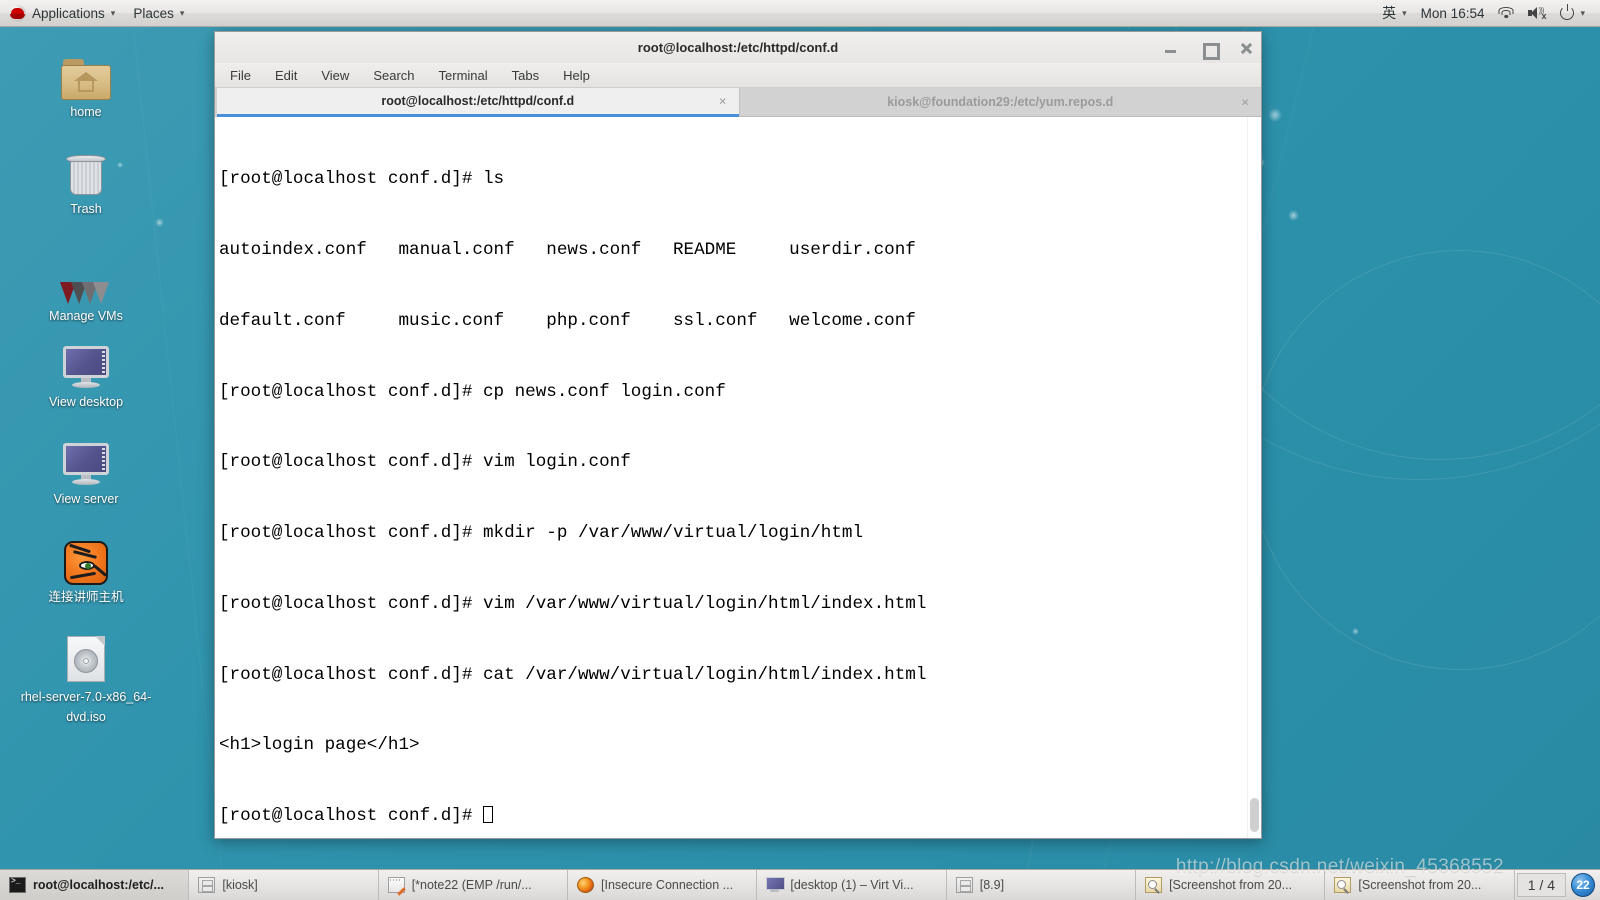 The image size is (1600, 900). I want to click on tray-badge-label: 22, so click(1583, 885).